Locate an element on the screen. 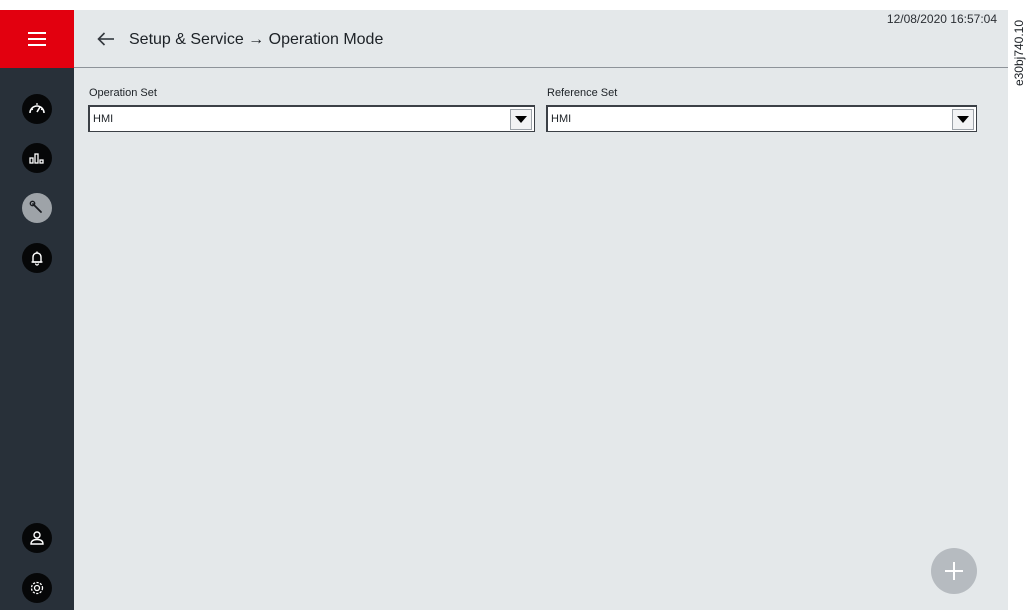 This screenshot has width=1029, height=610. trend-chart-icon is located at coordinates (36, 158).